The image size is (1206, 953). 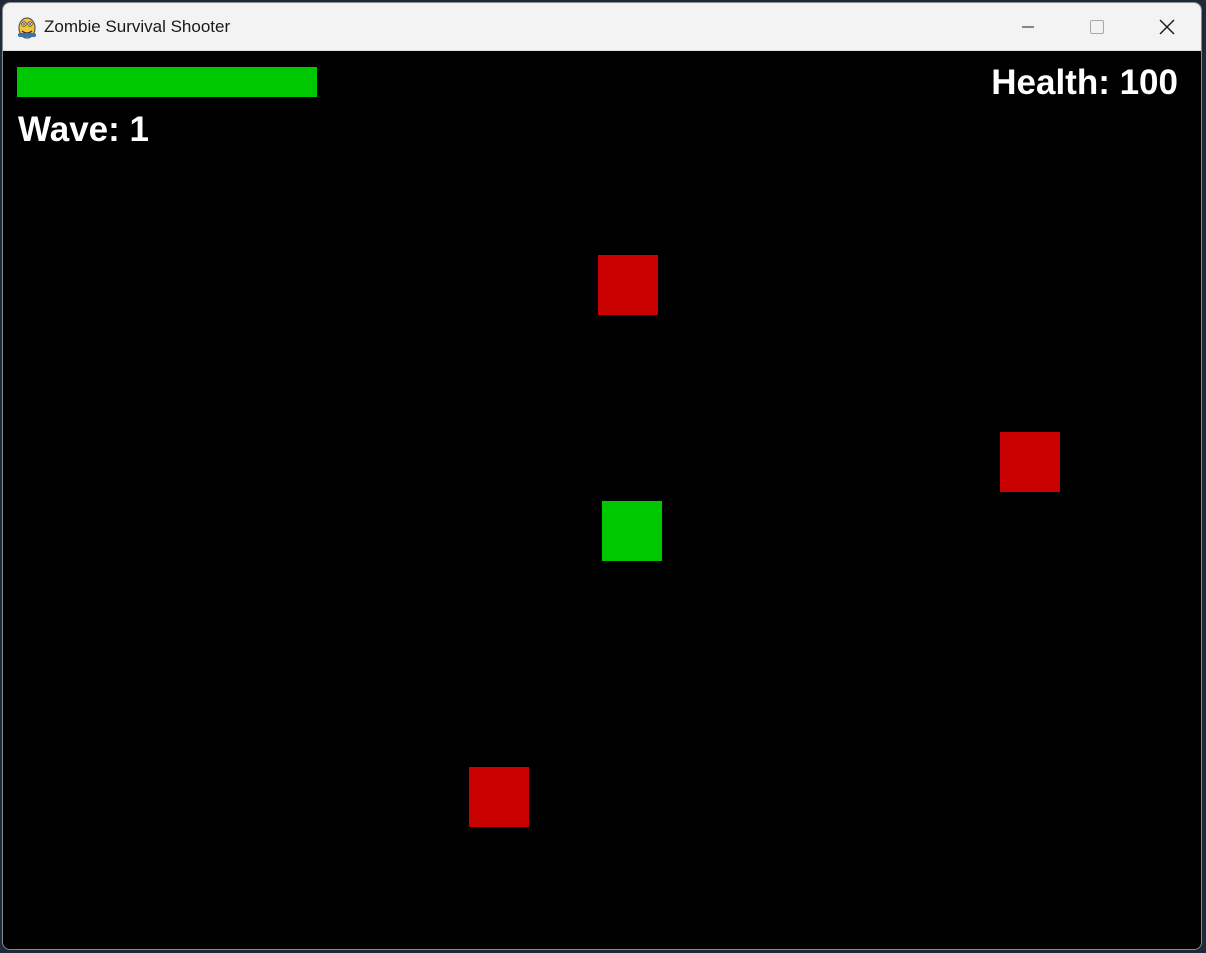 What do you see at coordinates (602, 27) in the screenshot?
I see `title-bar: Zombie Survival Shooter` at bounding box center [602, 27].